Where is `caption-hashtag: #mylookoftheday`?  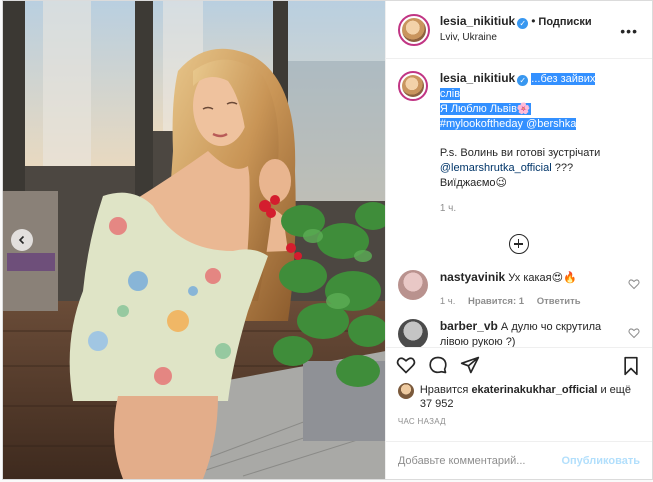
caption-hashtag: #mylookoftheday is located at coordinates (481, 124).